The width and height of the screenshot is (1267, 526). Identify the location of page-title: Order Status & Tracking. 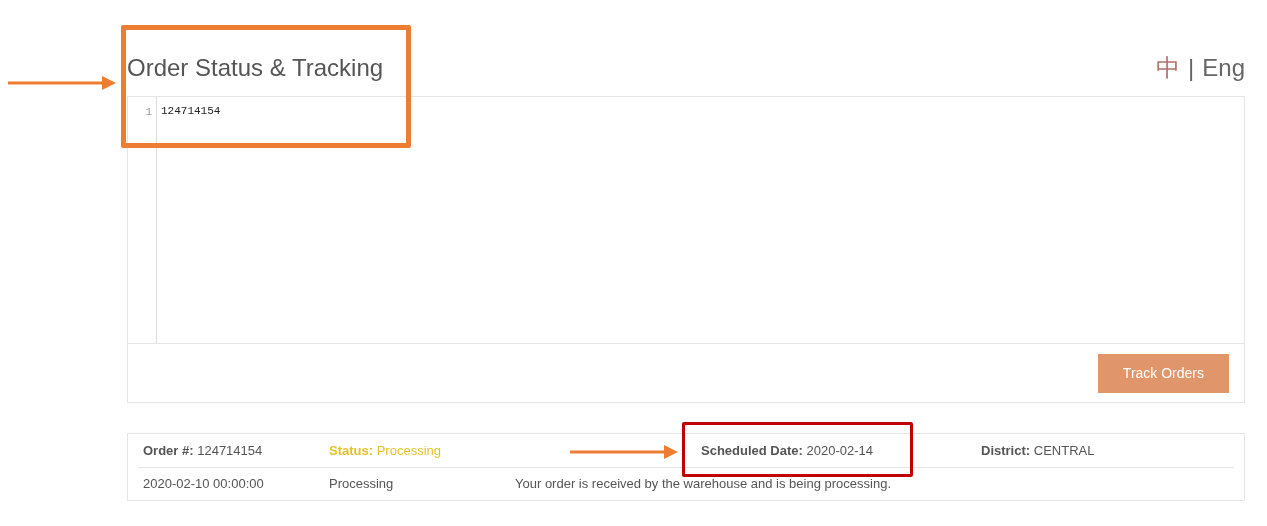
(255, 68).